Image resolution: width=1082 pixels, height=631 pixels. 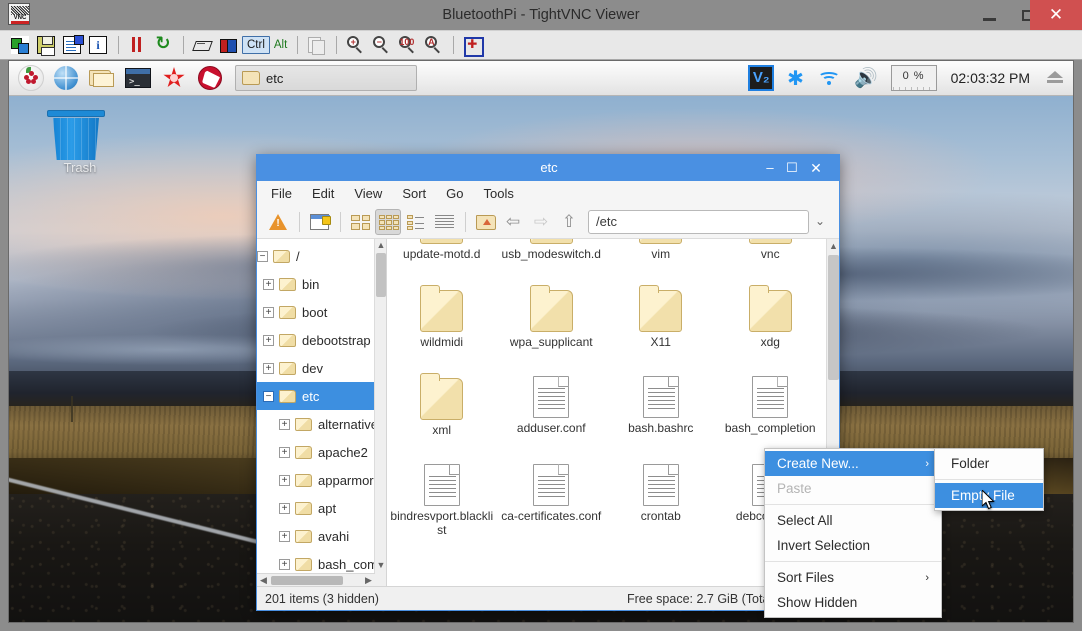 What do you see at coordinates (990, 78) in the screenshot?
I see `clock: 02:03:32 PM` at bounding box center [990, 78].